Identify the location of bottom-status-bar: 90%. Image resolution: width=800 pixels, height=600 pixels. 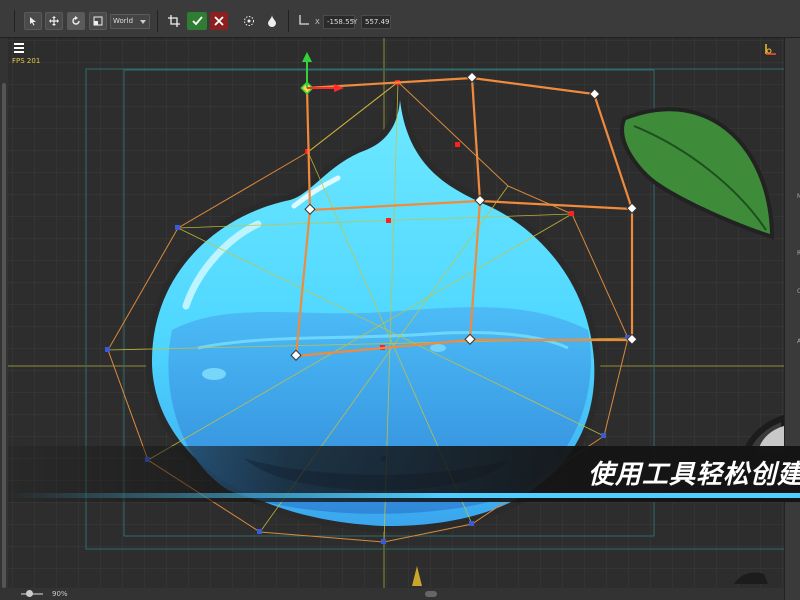
(392, 594).